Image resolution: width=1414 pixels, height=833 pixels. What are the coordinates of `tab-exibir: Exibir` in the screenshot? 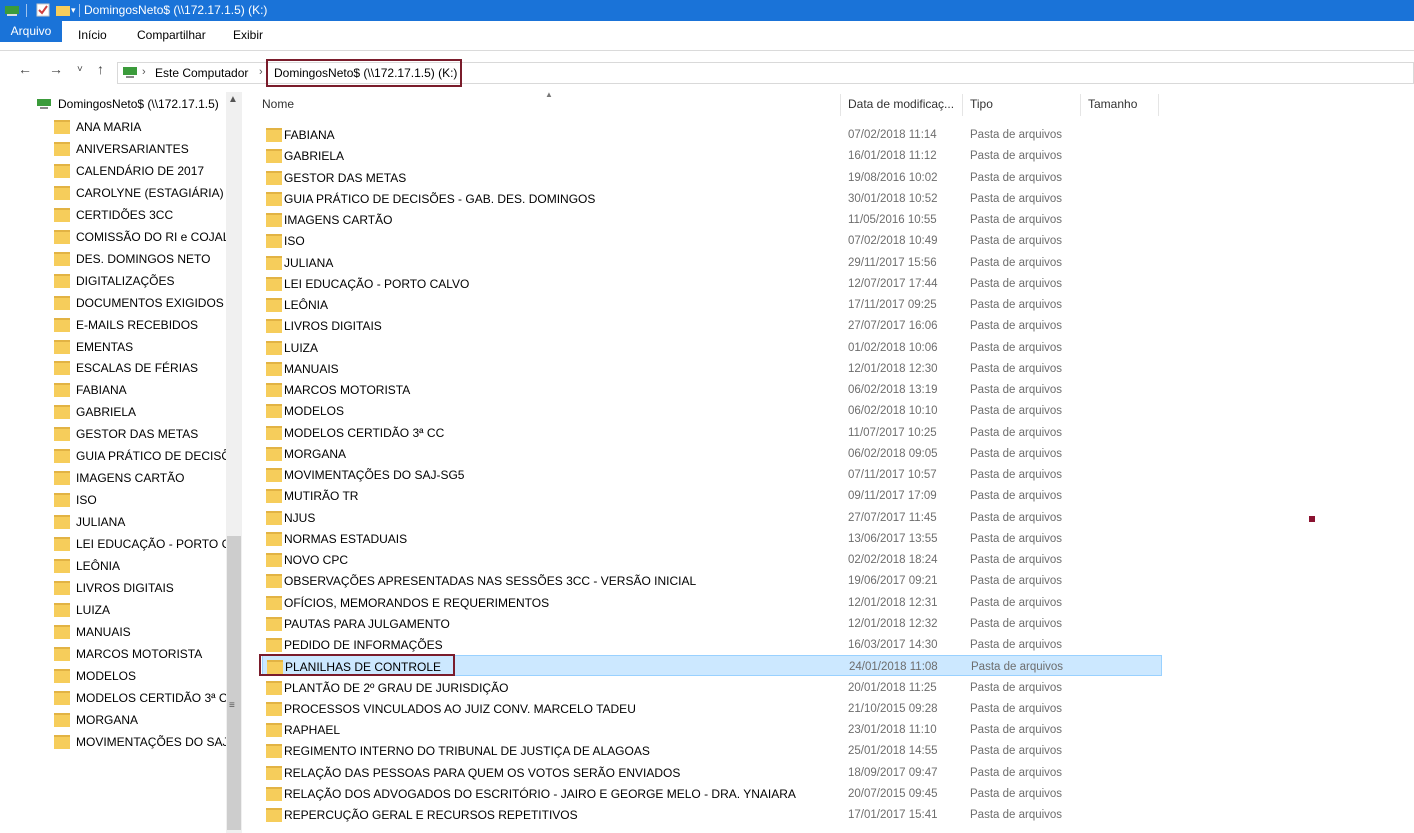 It's located at (248, 35).